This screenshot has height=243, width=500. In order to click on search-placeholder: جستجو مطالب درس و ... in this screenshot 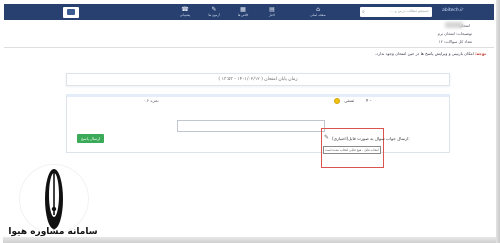, I will do `click(409, 11)`.